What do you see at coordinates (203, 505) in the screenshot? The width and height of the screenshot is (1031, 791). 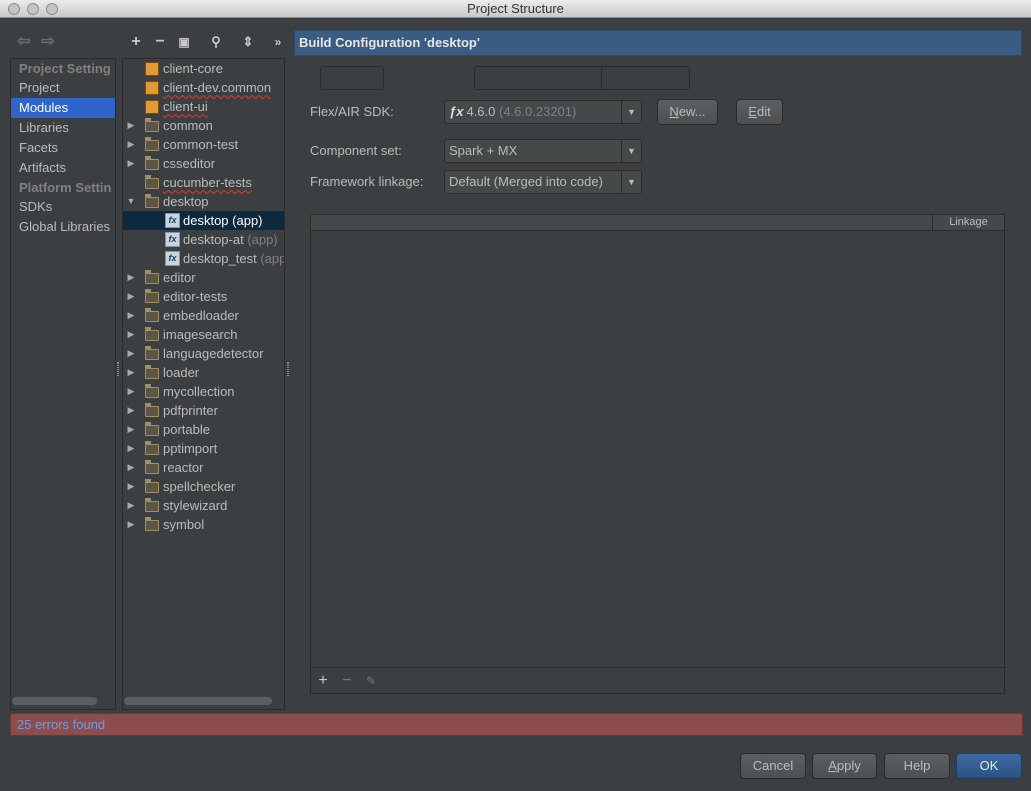 I see `tree-row: ▶ stylewizard` at bounding box center [203, 505].